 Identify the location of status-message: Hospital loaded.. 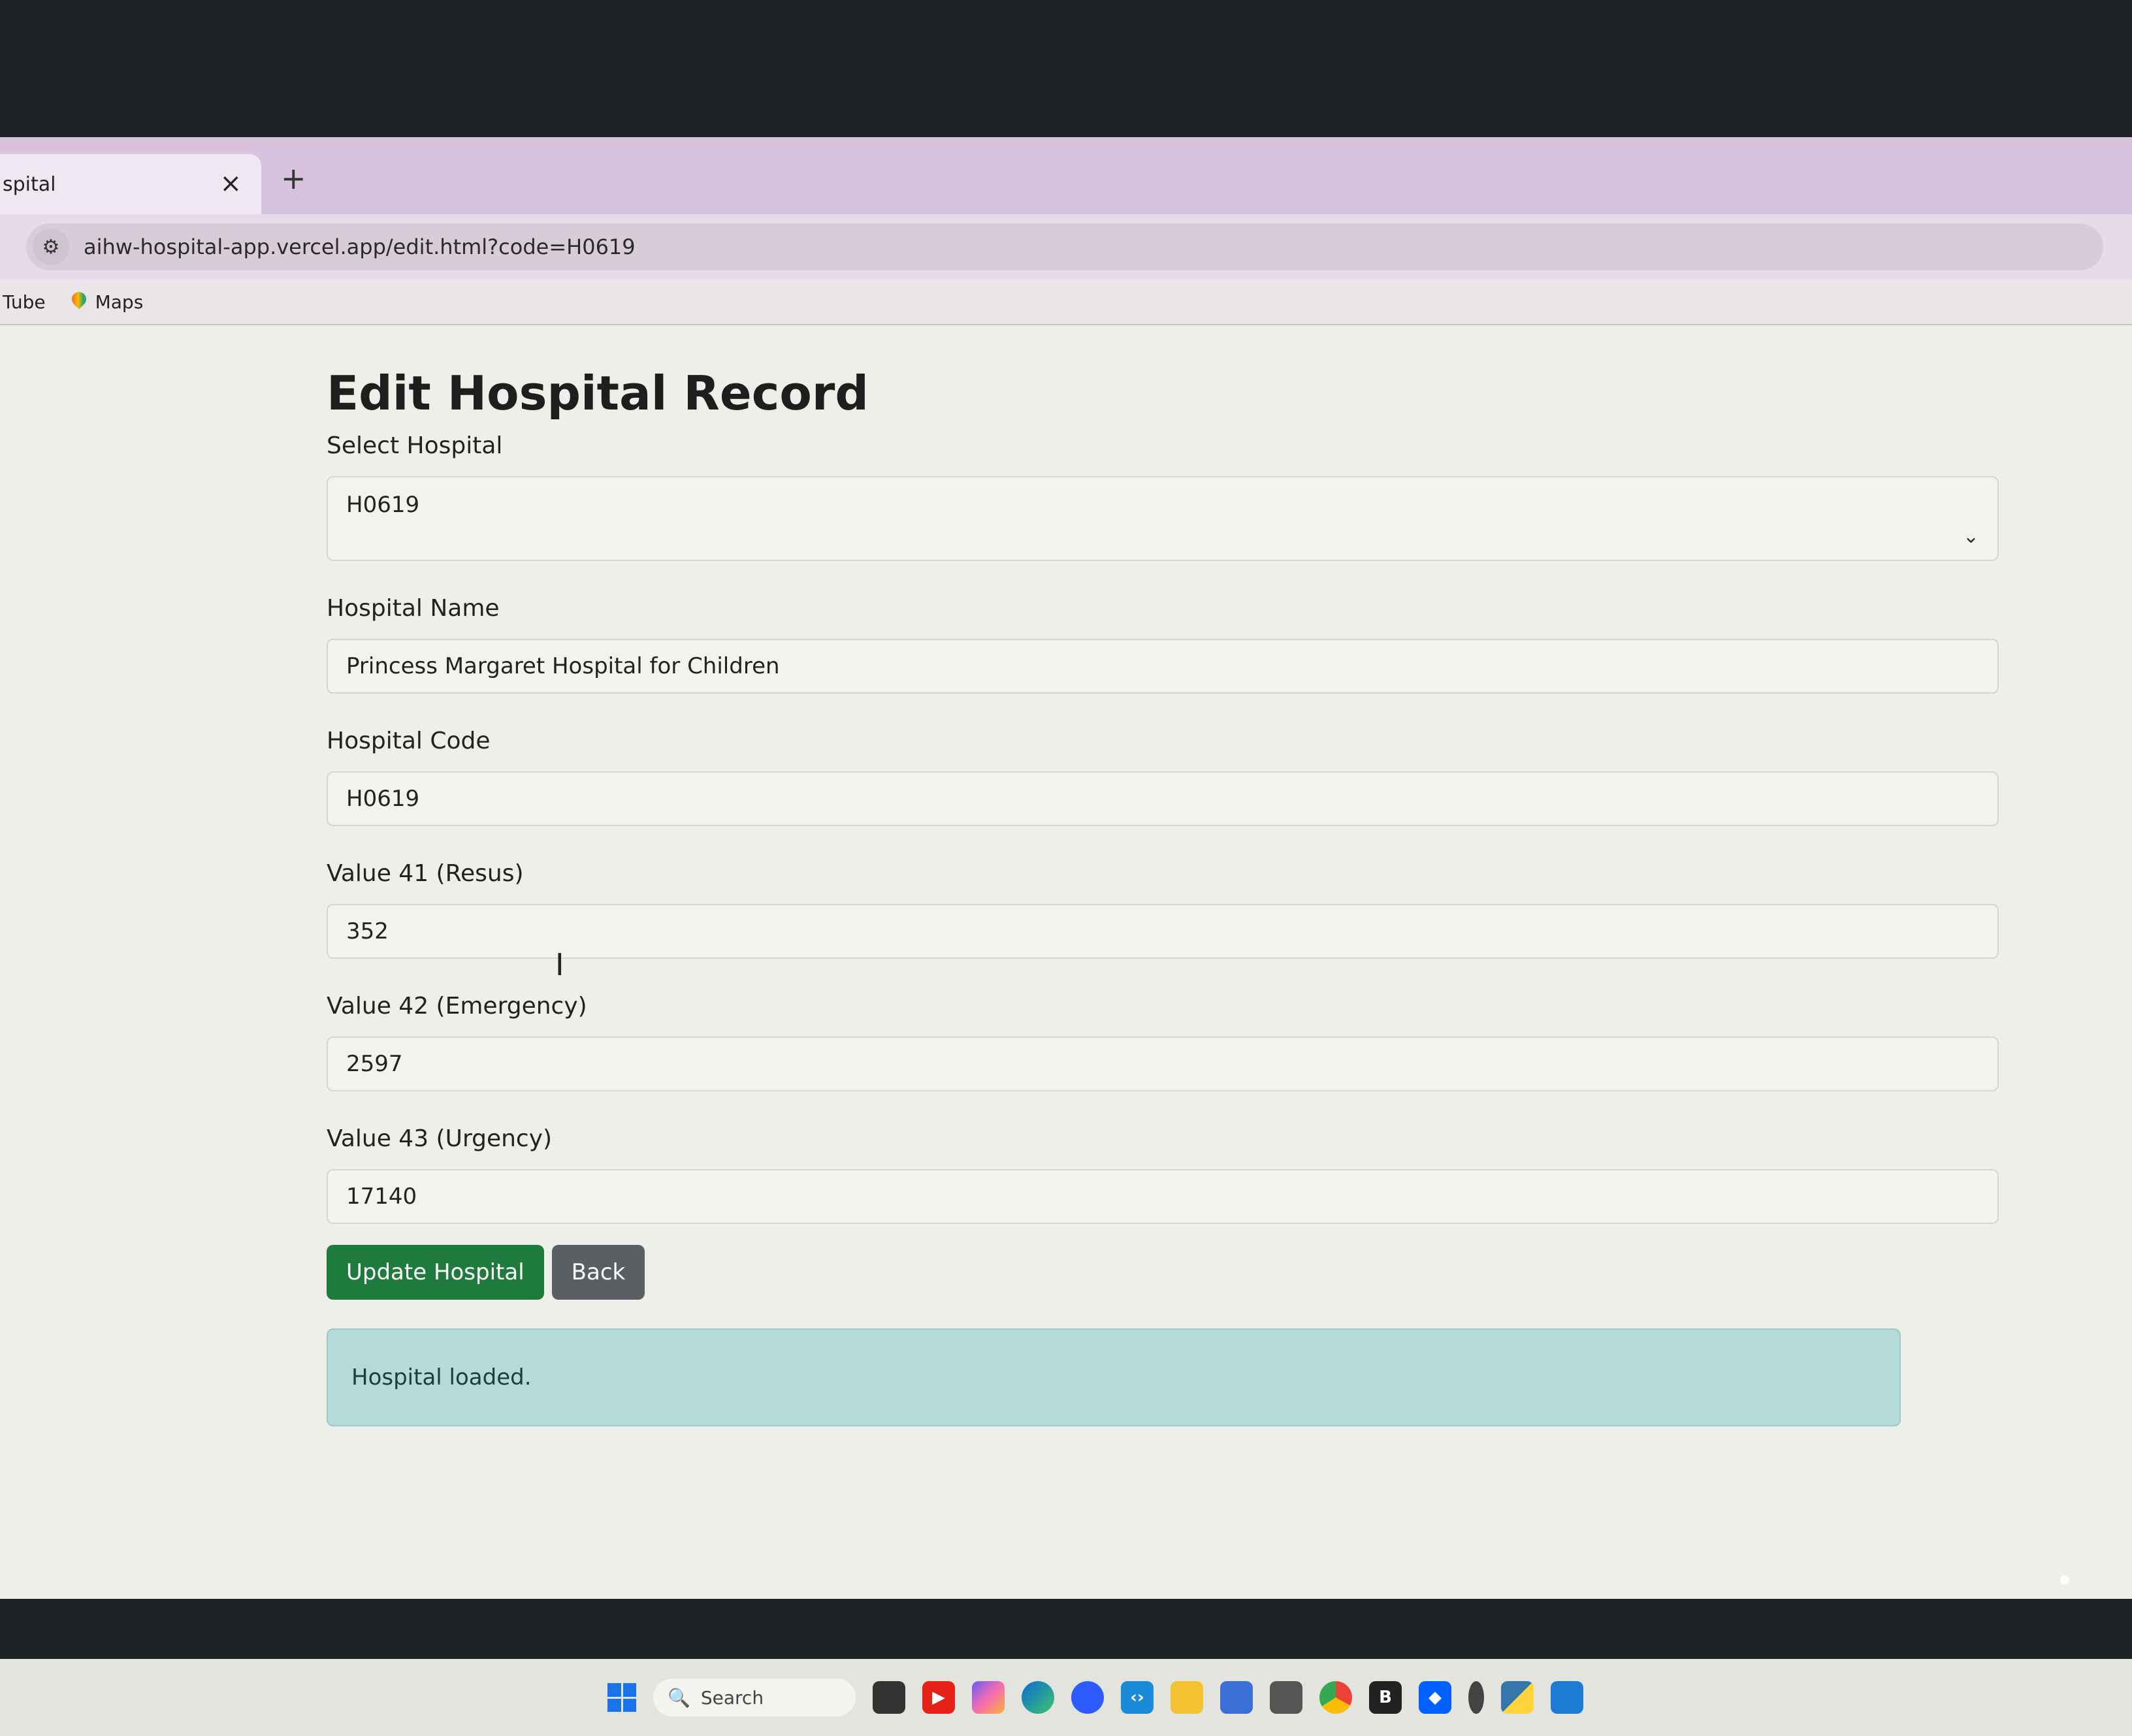
(442, 1377).